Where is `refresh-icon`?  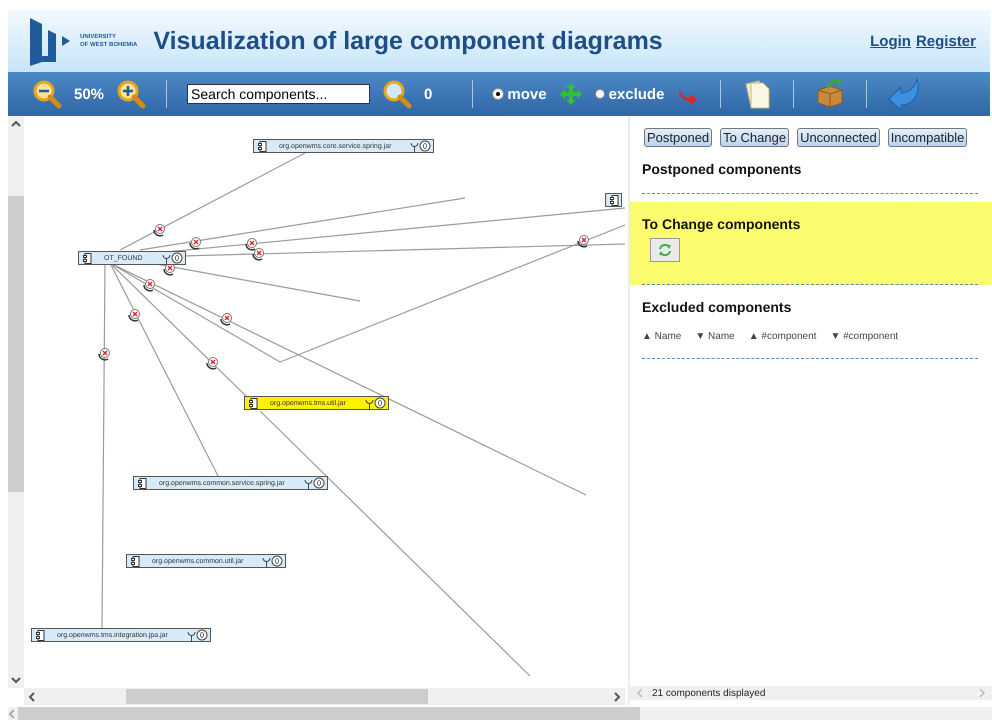
refresh-icon is located at coordinates (665, 250).